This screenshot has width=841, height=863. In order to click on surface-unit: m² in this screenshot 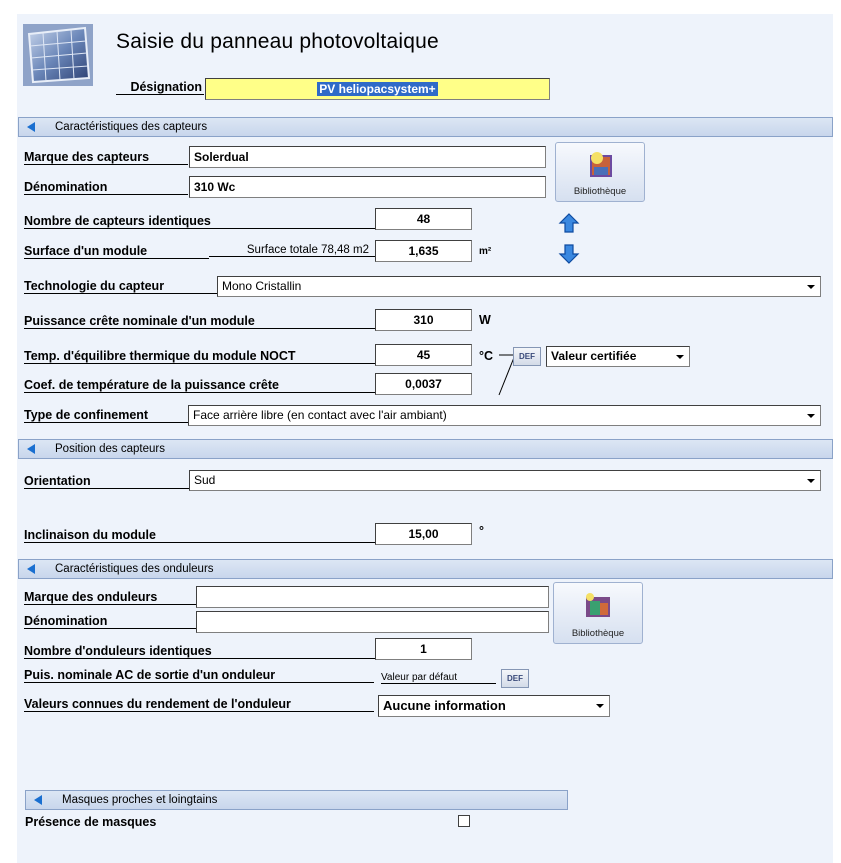, I will do `click(485, 251)`.